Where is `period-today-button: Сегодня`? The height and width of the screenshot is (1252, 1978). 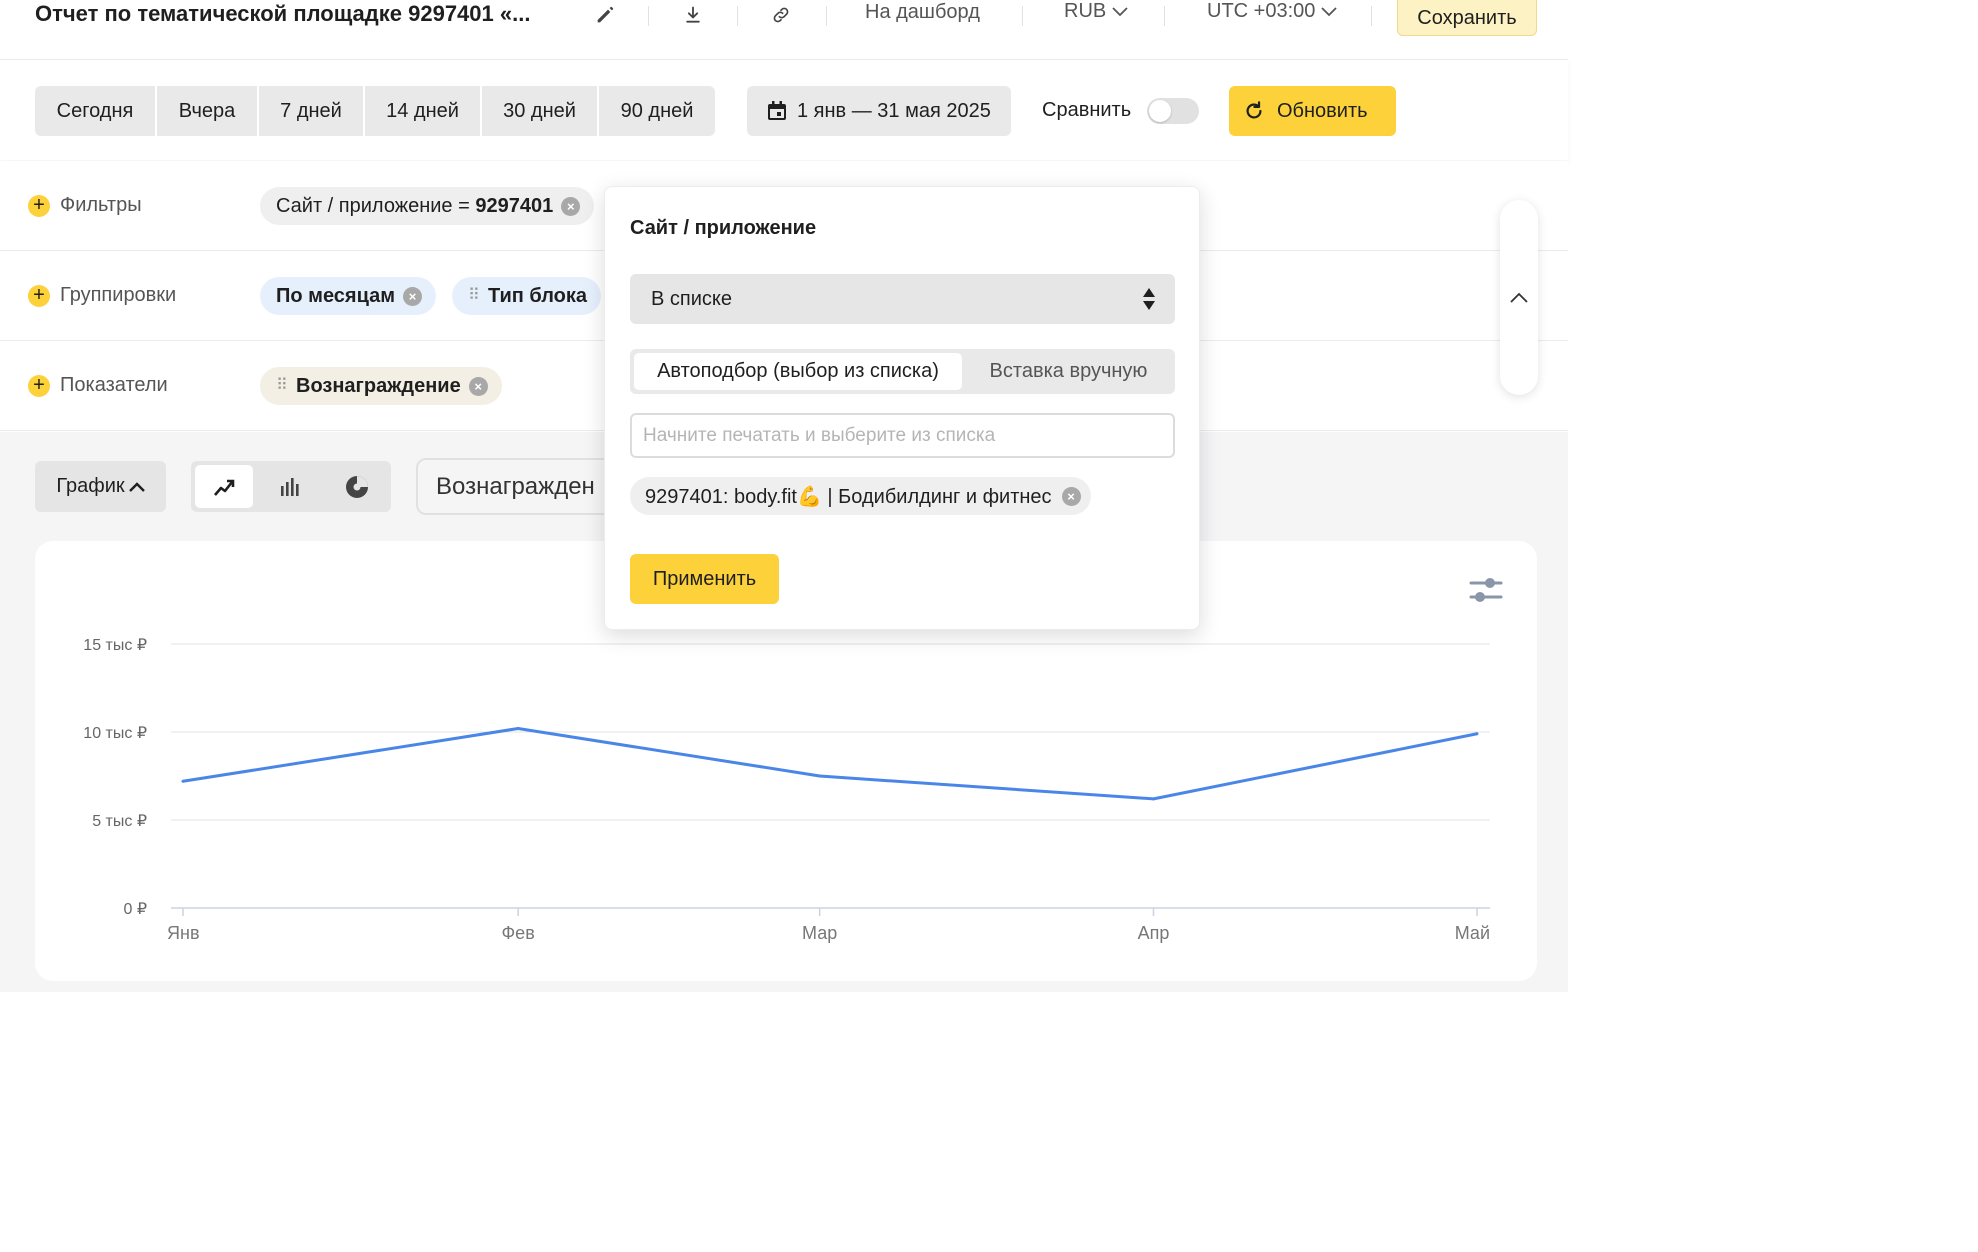 period-today-button: Сегодня is located at coordinates (95, 111).